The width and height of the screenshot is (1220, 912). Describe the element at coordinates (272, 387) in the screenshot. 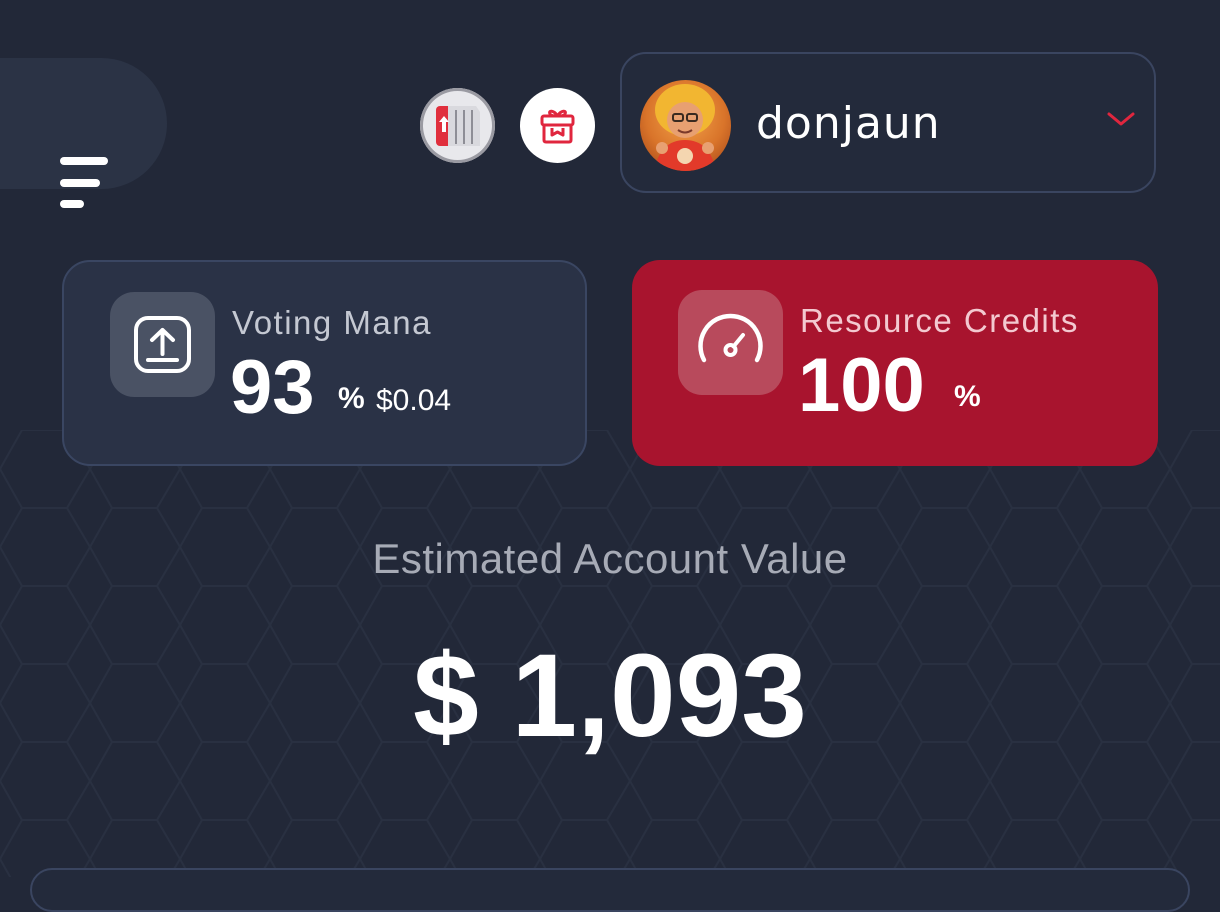

I see `voting-mana-value: 93` at that location.